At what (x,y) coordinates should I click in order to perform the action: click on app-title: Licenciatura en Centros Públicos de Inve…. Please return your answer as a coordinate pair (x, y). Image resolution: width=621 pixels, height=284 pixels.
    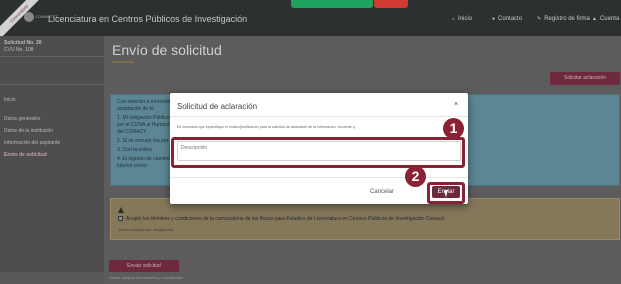
    Looking at the image, I should click on (148, 19).